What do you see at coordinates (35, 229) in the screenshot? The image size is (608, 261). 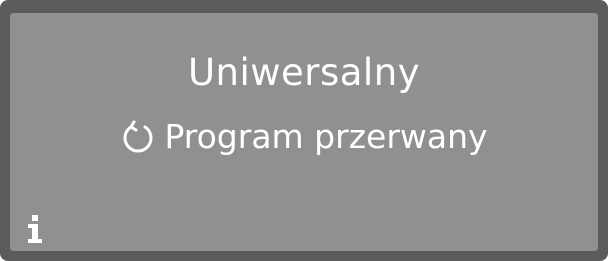 I see `info-icon` at bounding box center [35, 229].